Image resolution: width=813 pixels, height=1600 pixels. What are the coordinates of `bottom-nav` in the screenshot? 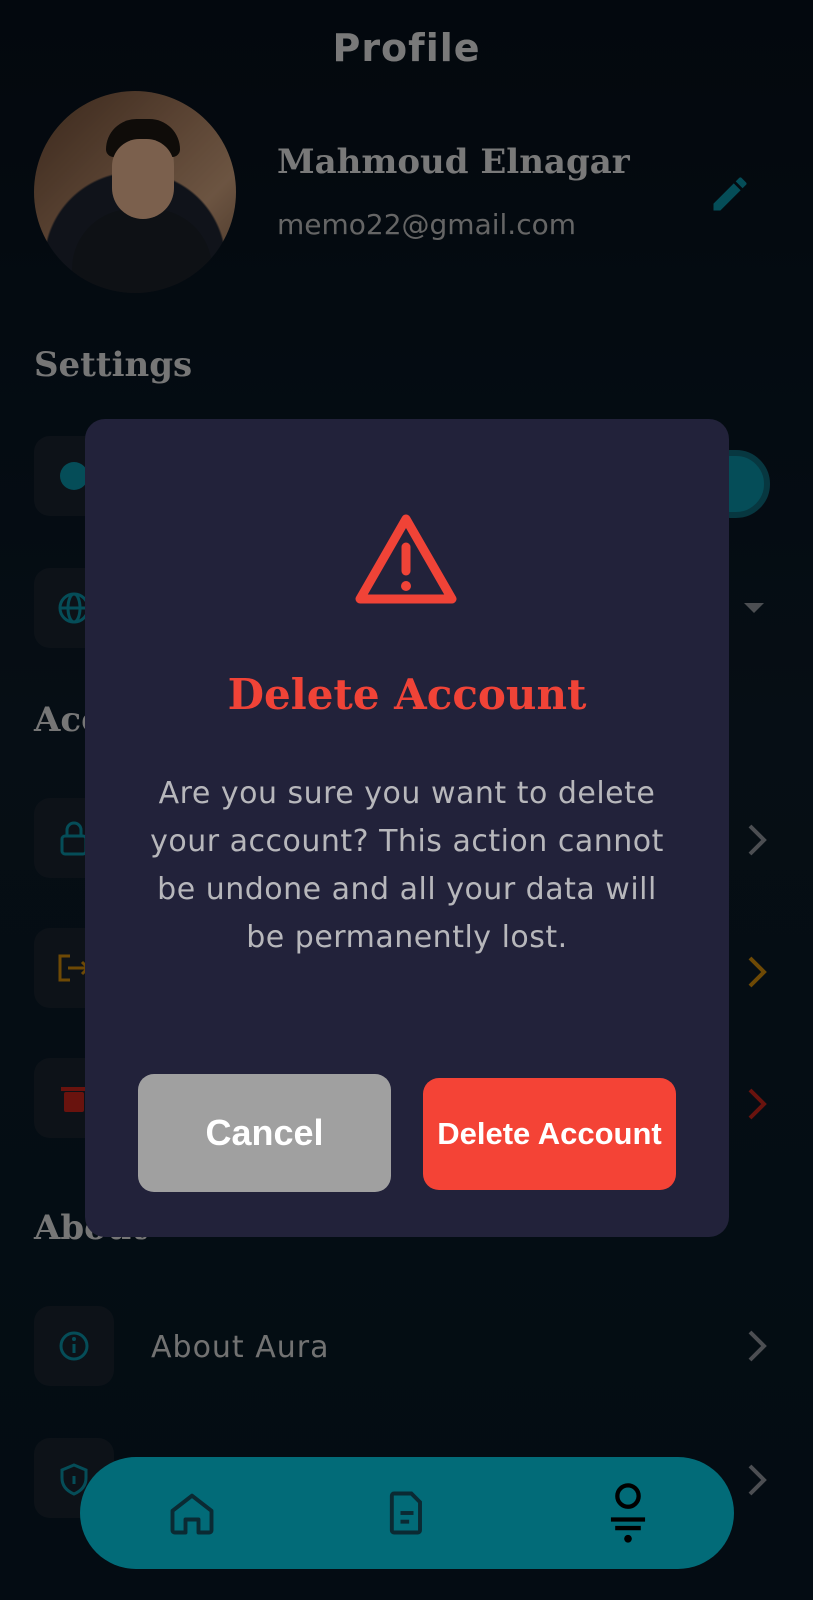 It's located at (407, 1513).